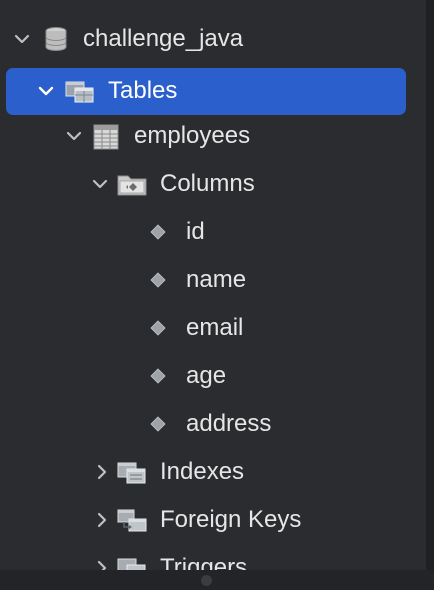 This screenshot has width=434, height=590. What do you see at coordinates (231, 519) in the screenshot?
I see `foreign-keys-label: Foreign Keys` at bounding box center [231, 519].